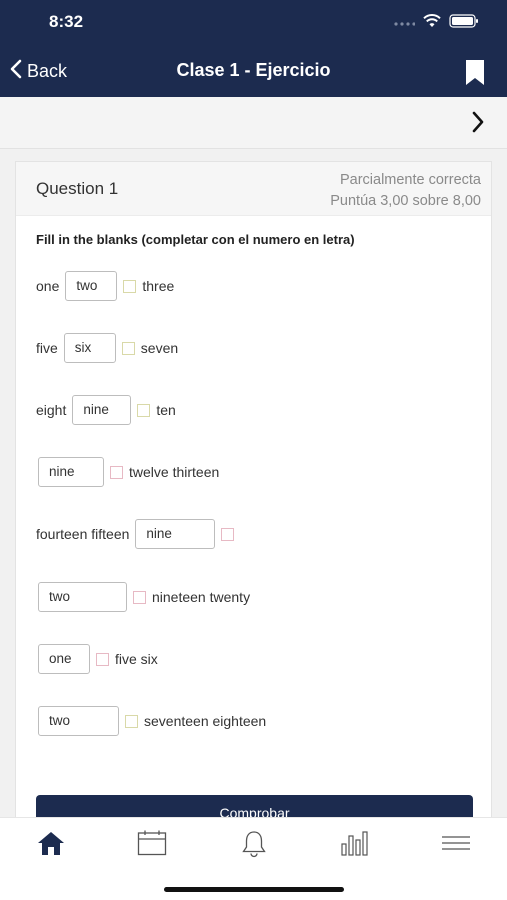 The width and height of the screenshot is (507, 900). I want to click on answer-field: one, so click(64, 659).